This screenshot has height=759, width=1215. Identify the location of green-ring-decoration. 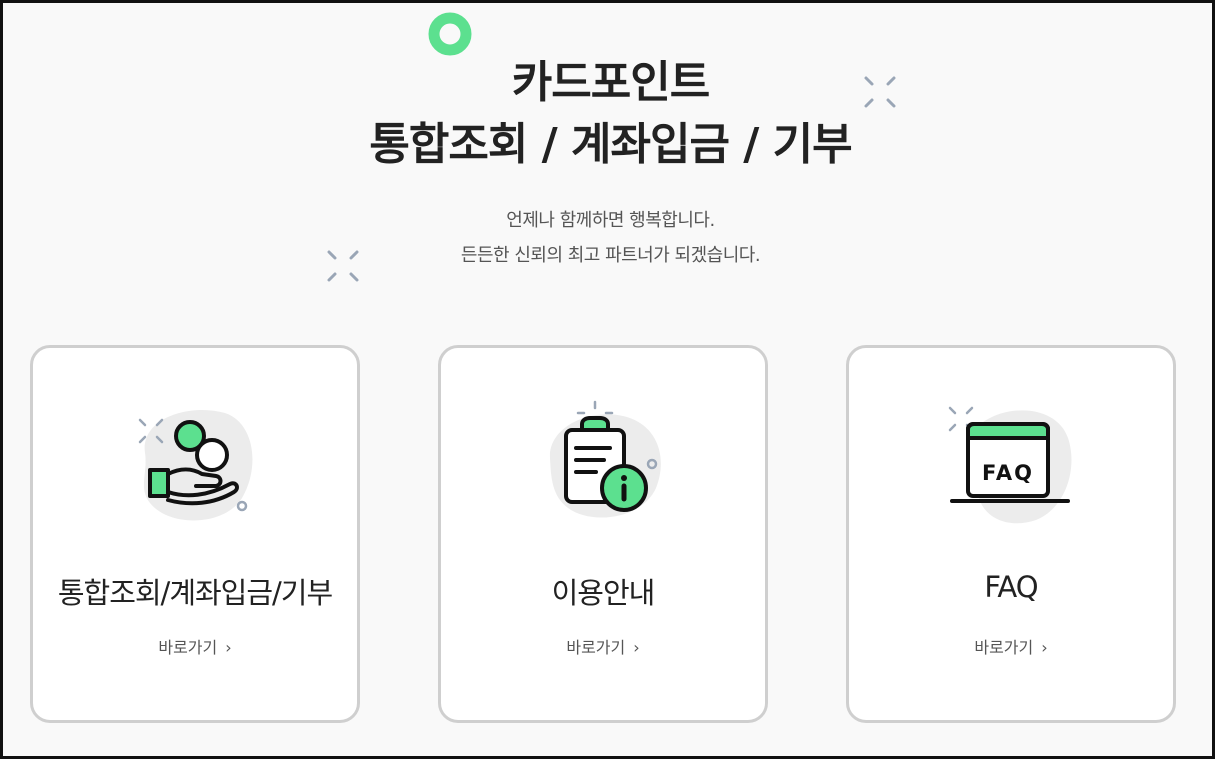
(450, 34).